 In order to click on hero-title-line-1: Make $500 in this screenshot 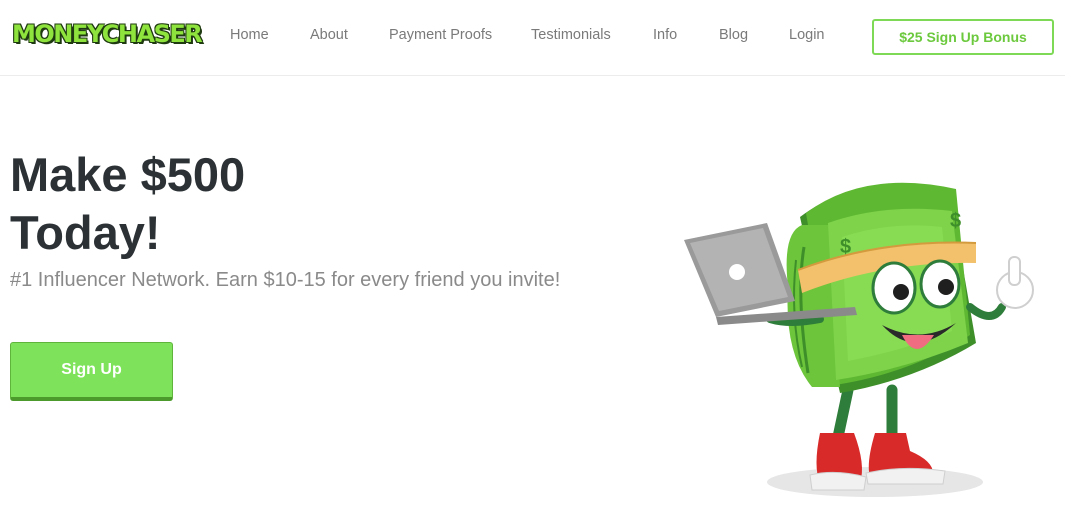, I will do `click(128, 174)`.